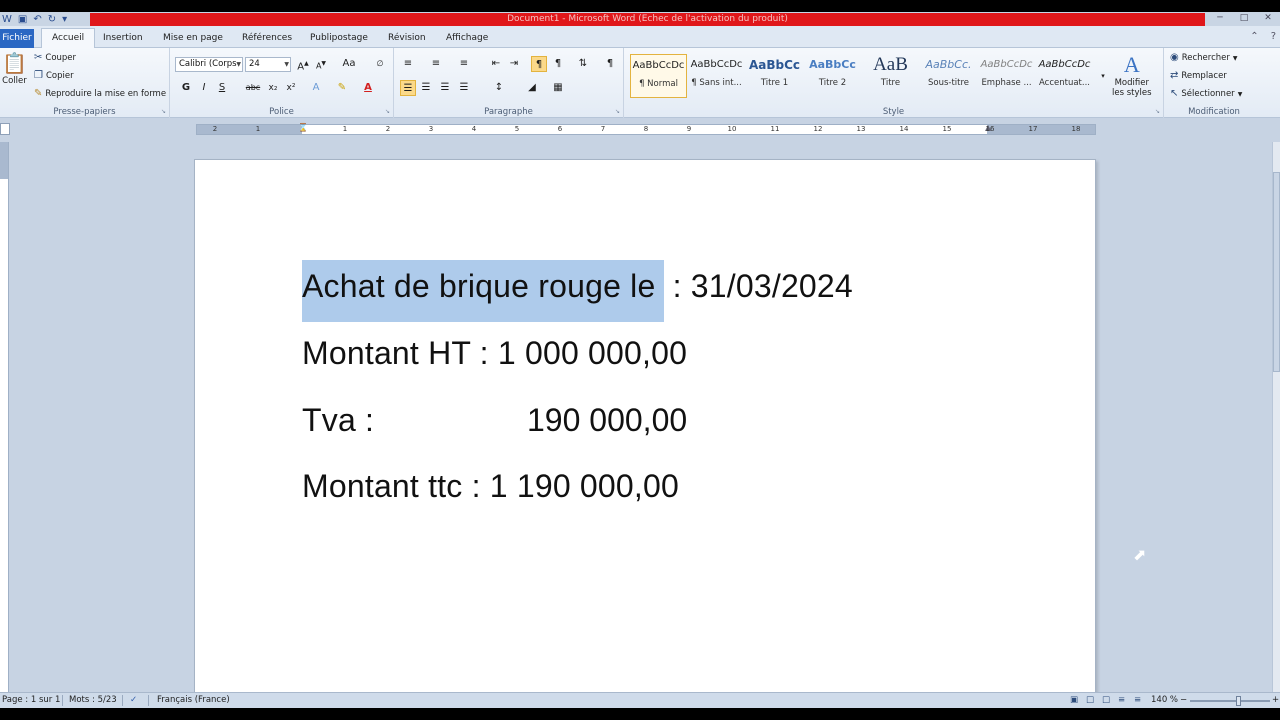 This screenshot has height=720, width=1280. Describe the element at coordinates (54, 76) in the screenshot. I see `copy-button: ❐ Copier` at that location.